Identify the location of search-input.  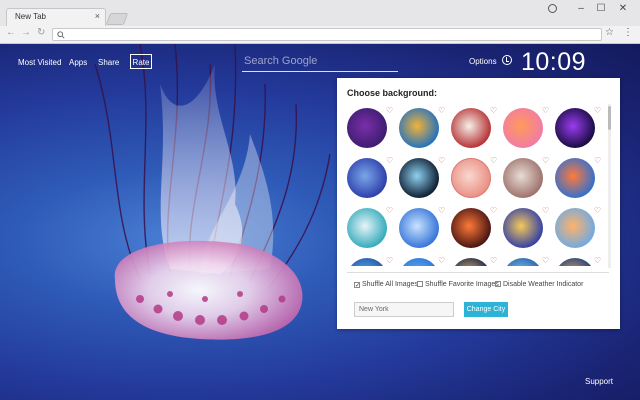
(319, 61).